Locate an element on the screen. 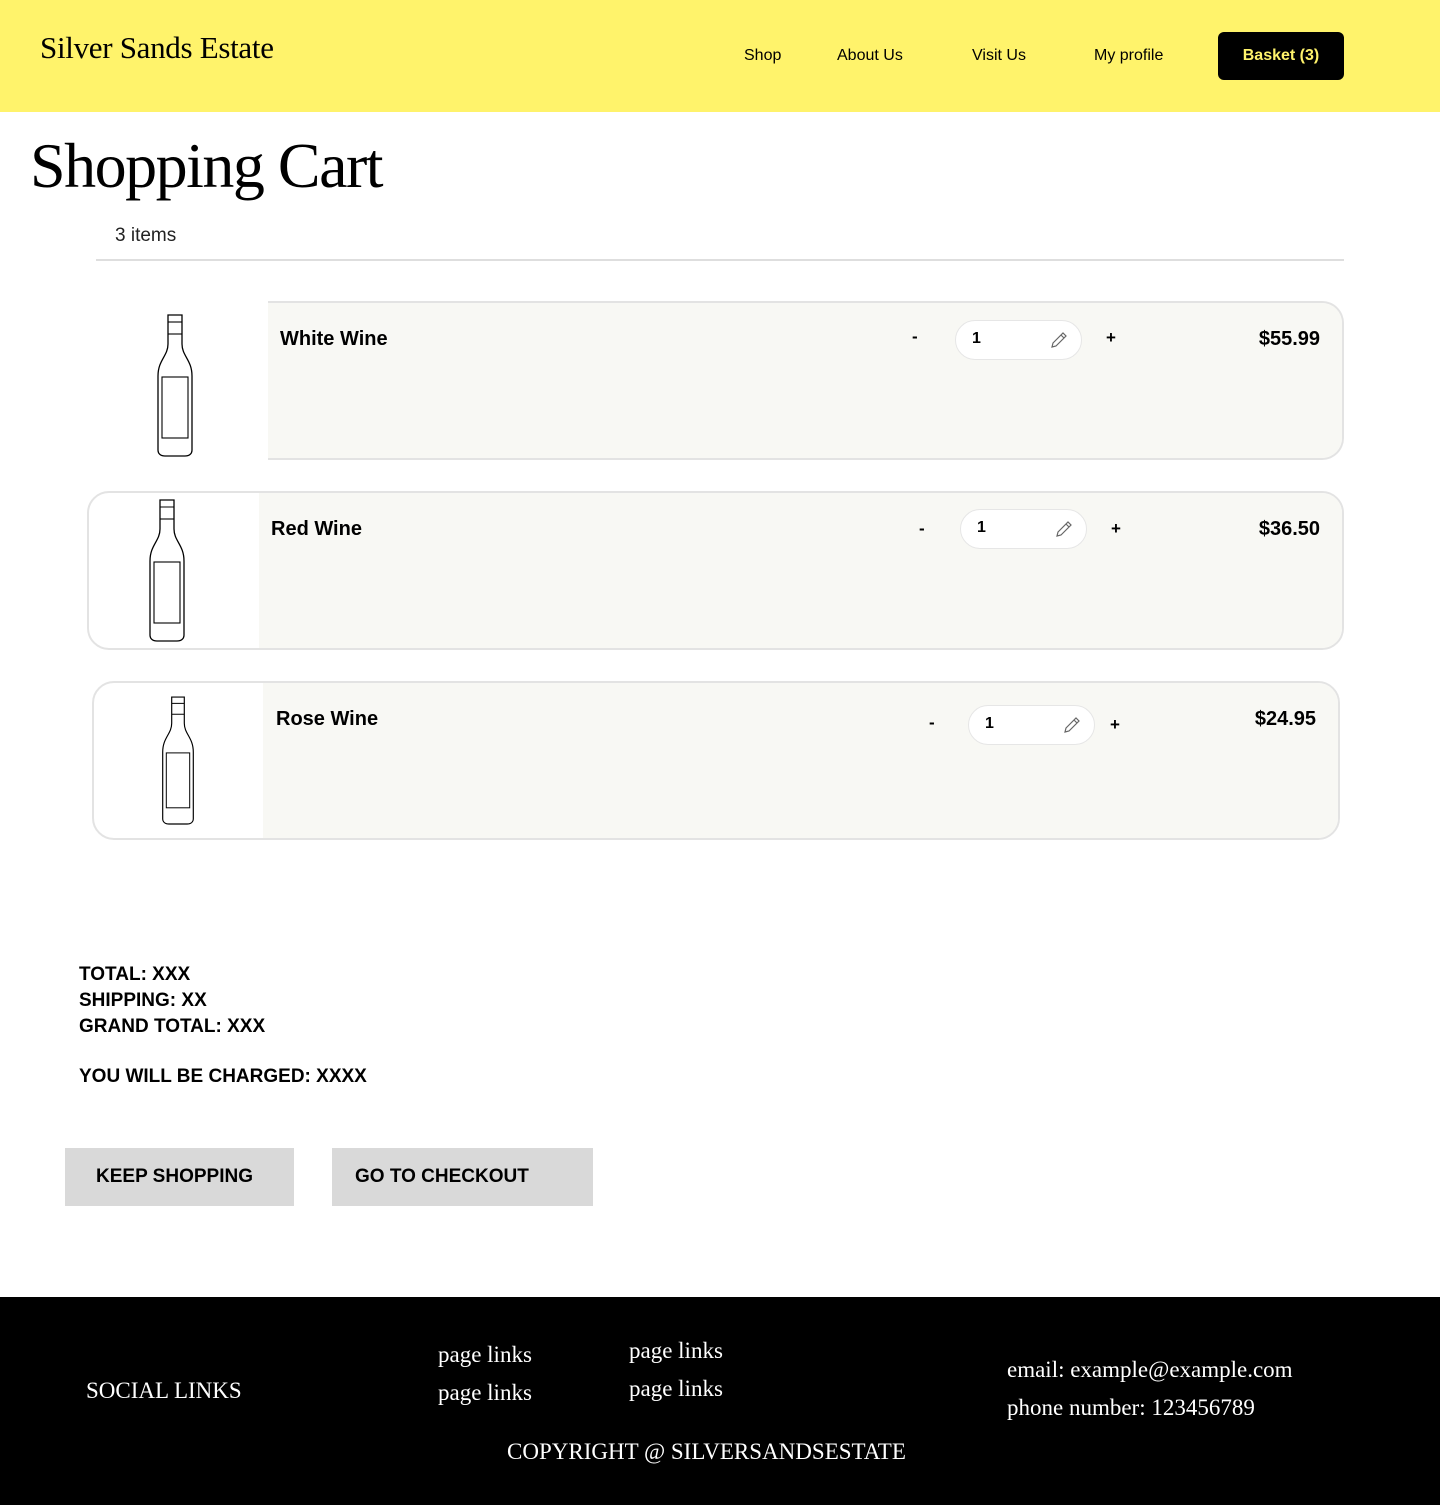 This screenshot has height=1505, width=1440. item-name: Red Wine is located at coordinates (316, 529).